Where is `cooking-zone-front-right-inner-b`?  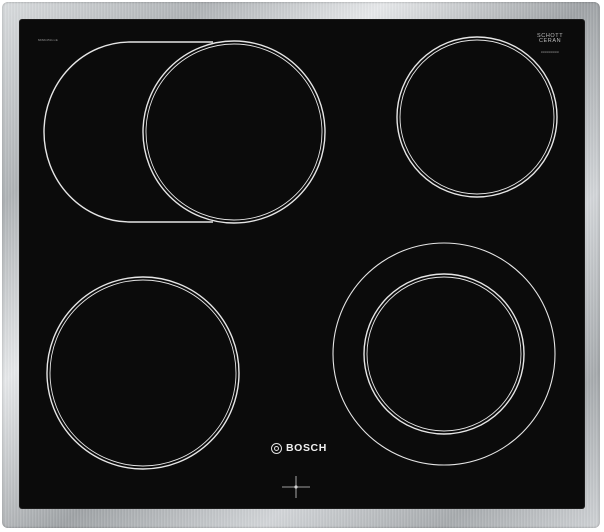 cooking-zone-front-right-inner-b is located at coordinates (444, 354).